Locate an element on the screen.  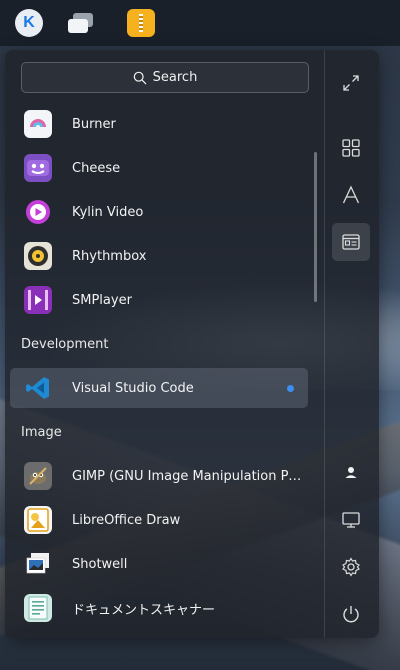
section-image: Image is located at coordinates (41, 432).